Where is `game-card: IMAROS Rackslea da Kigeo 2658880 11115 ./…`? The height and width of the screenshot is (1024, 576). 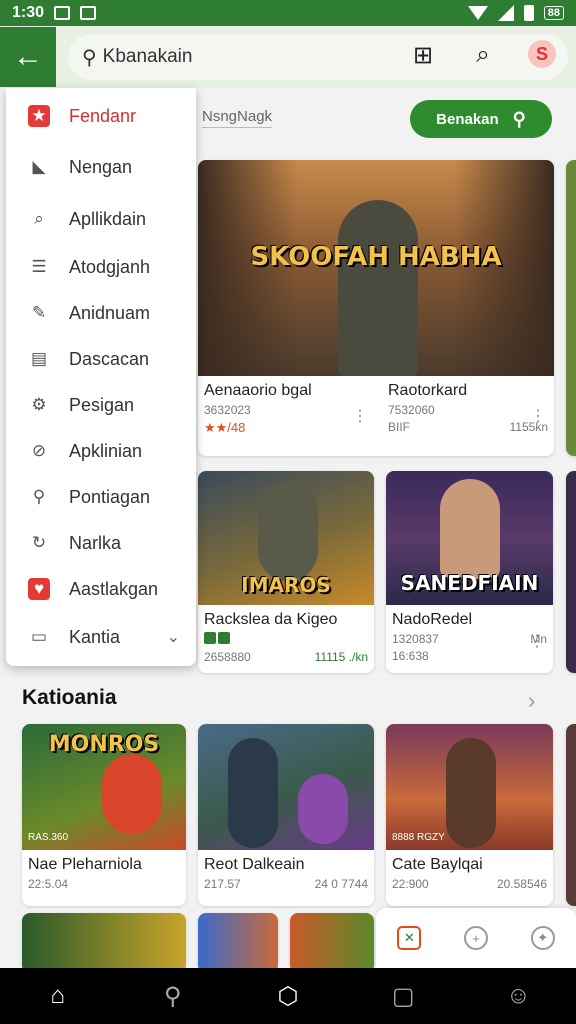 game-card: IMAROS Rackslea da Kigeo 2658880 11115 ./… is located at coordinates (286, 572).